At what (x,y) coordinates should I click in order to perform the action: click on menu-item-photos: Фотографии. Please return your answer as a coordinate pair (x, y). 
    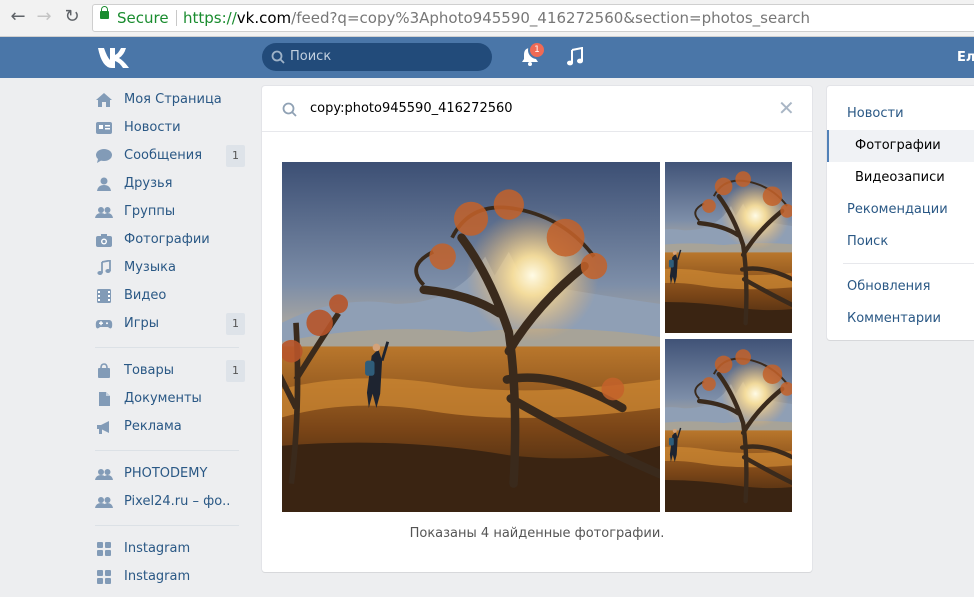
    Looking at the image, I should click on (900, 146).